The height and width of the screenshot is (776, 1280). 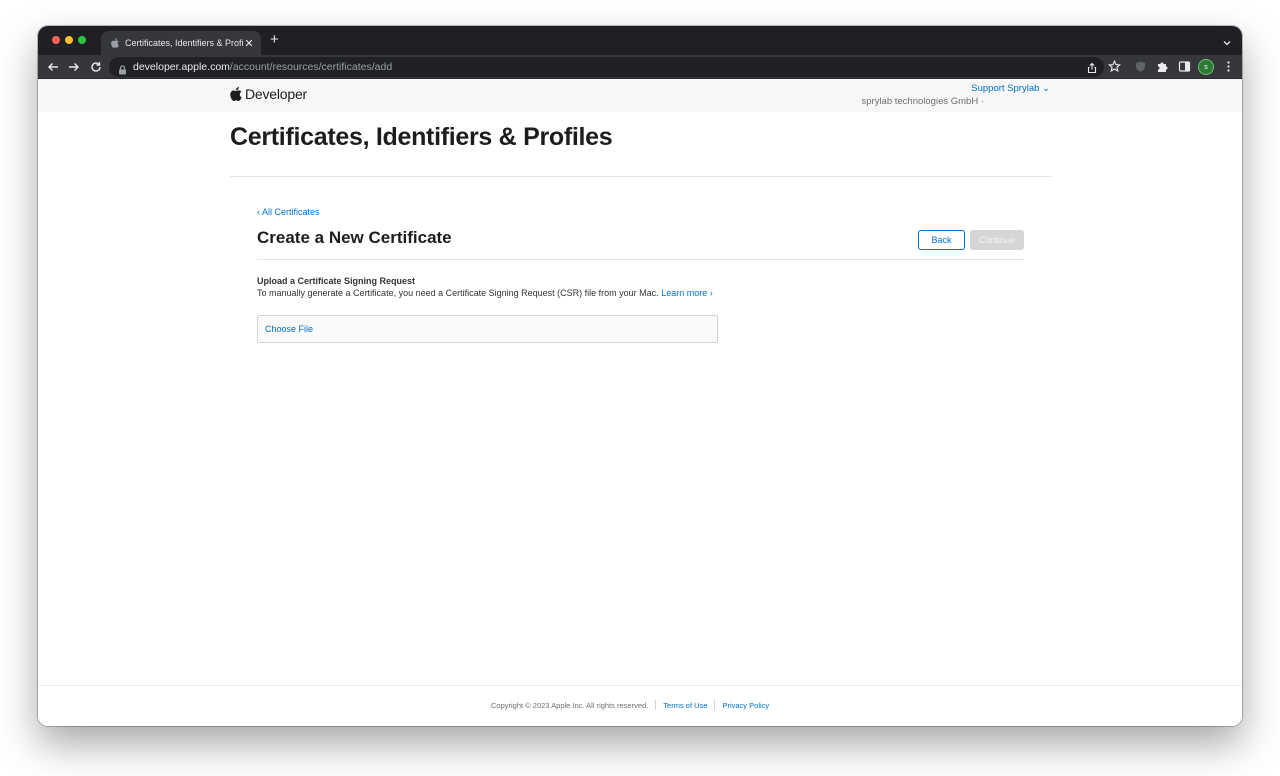 What do you see at coordinates (56, 40) in the screenshot?
I see `close-window-button` at bounding box center [56, 40].